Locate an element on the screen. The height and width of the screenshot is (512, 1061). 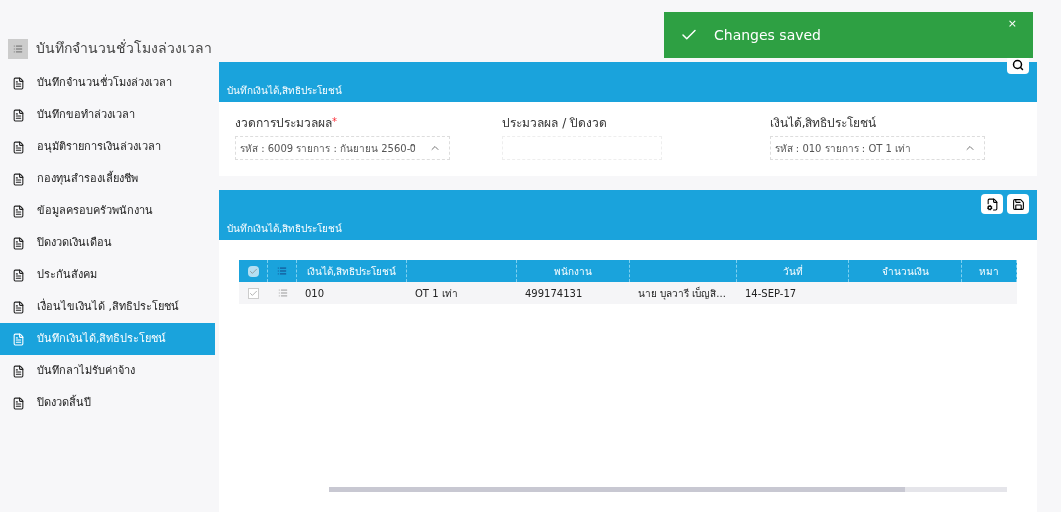
horizontal-scrollbar is located at coordinates (668, 489).